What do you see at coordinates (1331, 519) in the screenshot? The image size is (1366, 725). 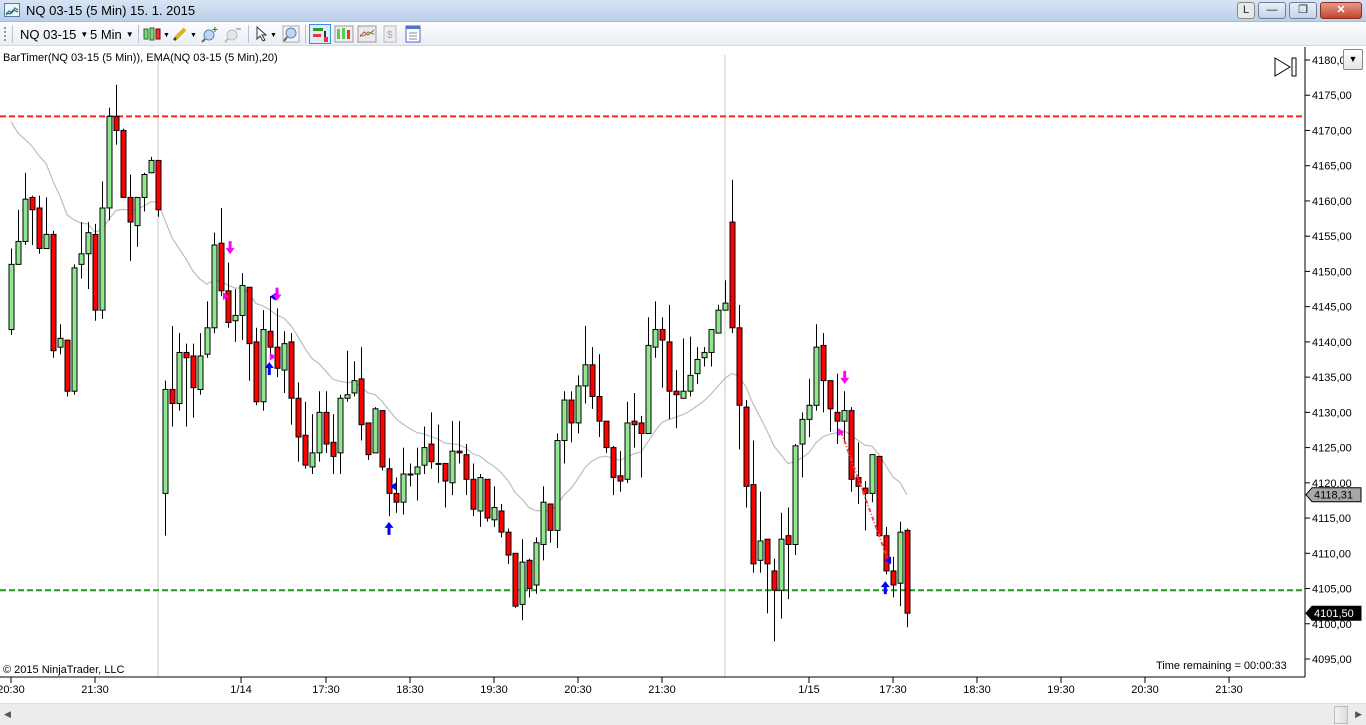 I see `y-tick-label: 4115,00` at bounding box center [1331, 519].